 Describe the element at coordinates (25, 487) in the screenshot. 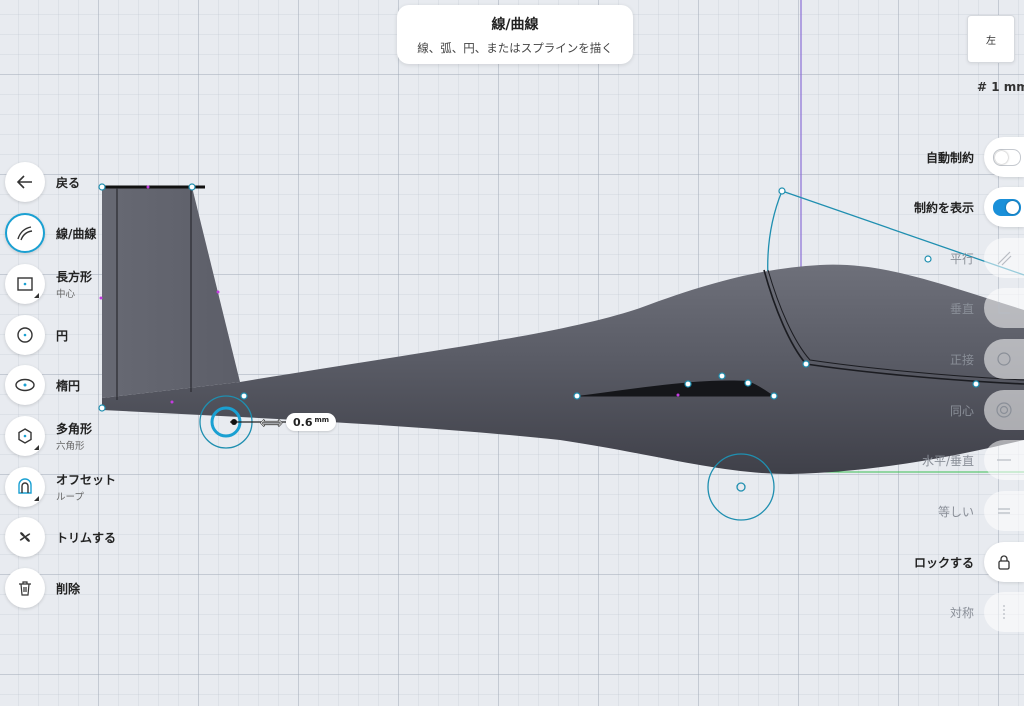

I see `offset-icon` at that location.